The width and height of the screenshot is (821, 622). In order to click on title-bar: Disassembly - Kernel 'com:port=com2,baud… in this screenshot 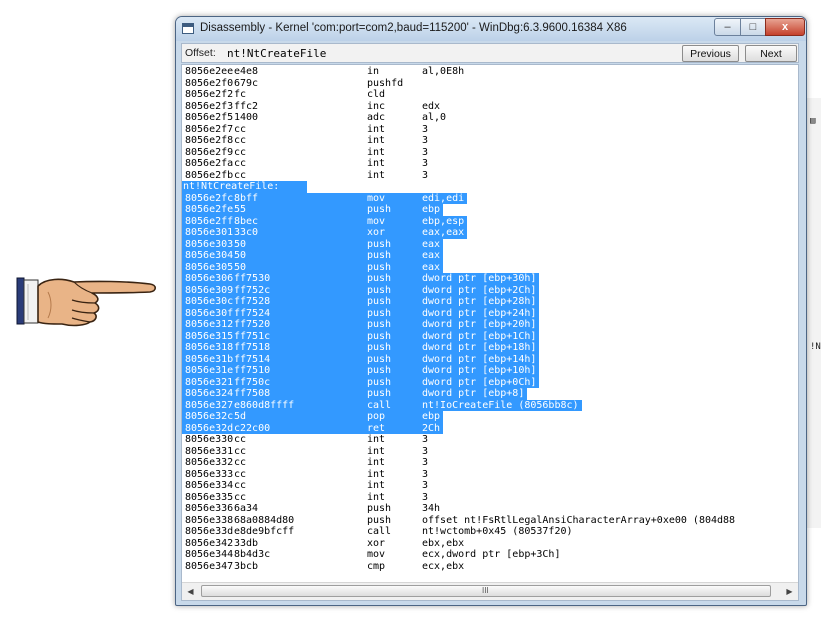, I will do `click(491, 29)`.